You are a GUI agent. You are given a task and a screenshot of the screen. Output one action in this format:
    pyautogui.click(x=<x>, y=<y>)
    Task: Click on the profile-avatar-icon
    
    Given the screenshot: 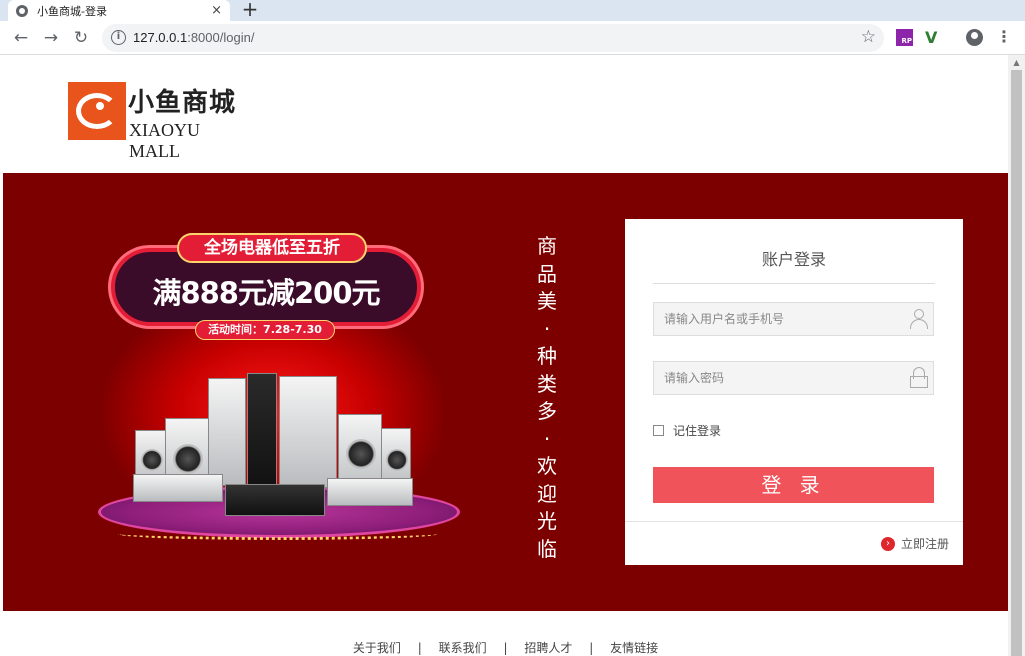 What is the action you would take?
    pyautogui.click(x=974, y=37)
    